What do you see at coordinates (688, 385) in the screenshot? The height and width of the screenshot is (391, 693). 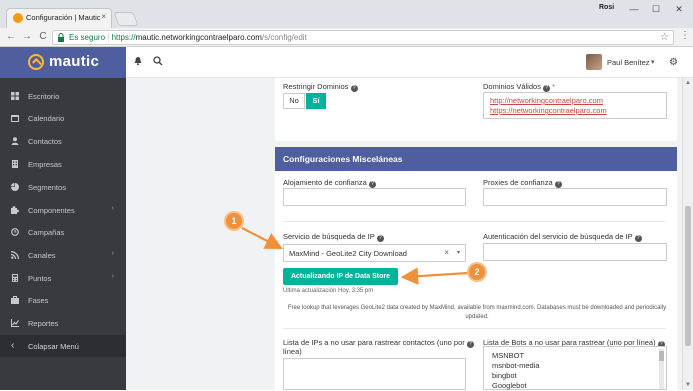 I see `scroll-down-icon: ▼` at bounding box center [688, 385].